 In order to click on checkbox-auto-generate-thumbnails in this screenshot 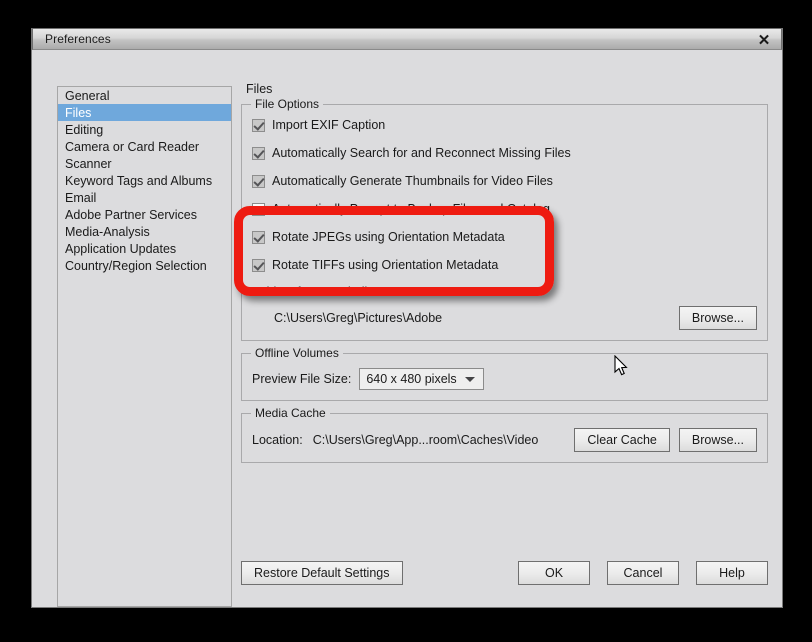, I will do `click(258, 181)`.